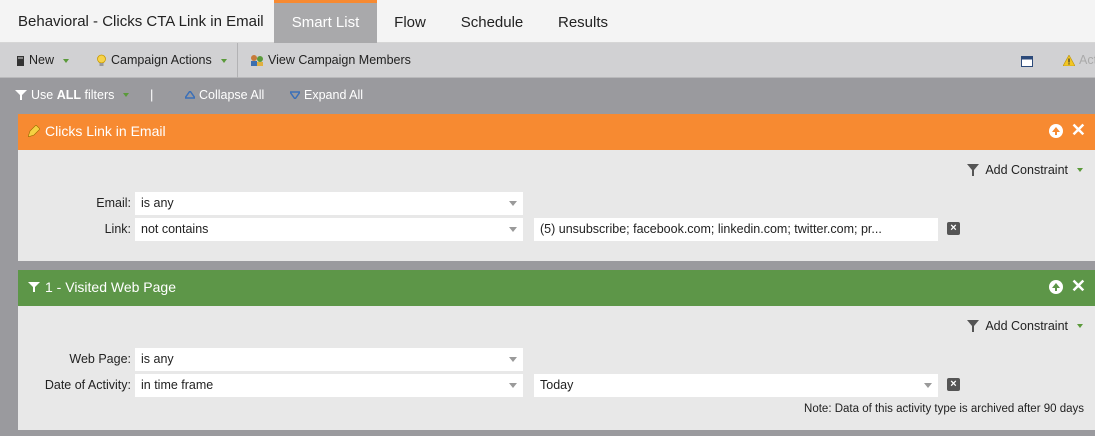 Image resolution: width=1095 pixels, height=436 pixels. What do you see at coordinates (1069, 60) in the screenshot?
I see `warning-icon` at bounding box center [1069, 60].